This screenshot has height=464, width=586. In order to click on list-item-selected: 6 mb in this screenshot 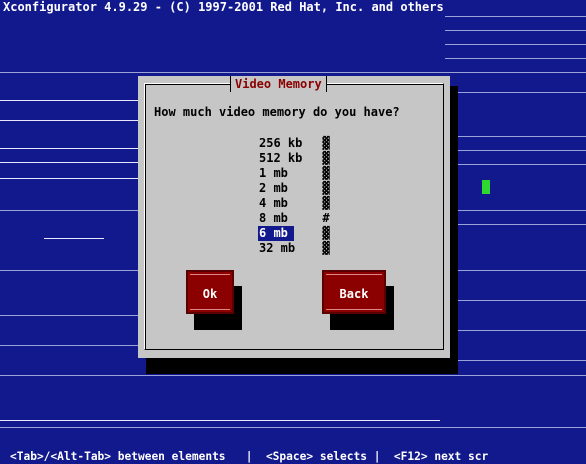, I will do `click(294, 233)`.